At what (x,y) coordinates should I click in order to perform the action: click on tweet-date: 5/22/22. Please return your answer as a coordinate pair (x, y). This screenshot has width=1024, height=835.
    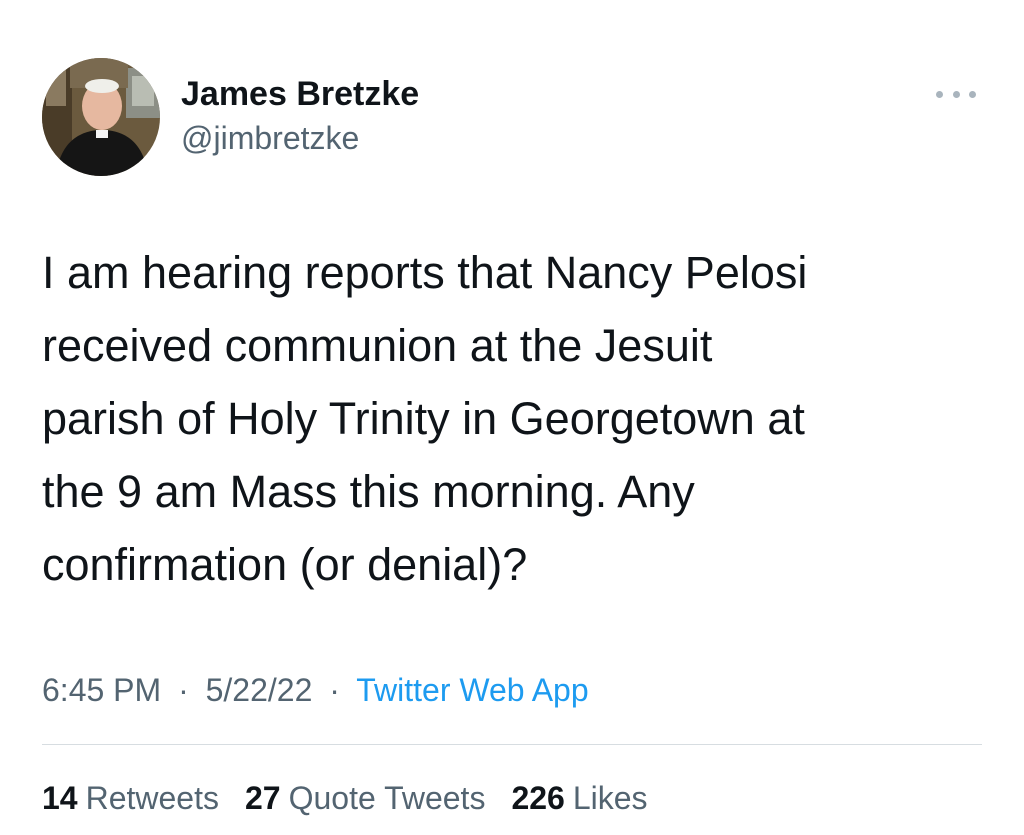
    Looking at the image, I should click on (259, 690).